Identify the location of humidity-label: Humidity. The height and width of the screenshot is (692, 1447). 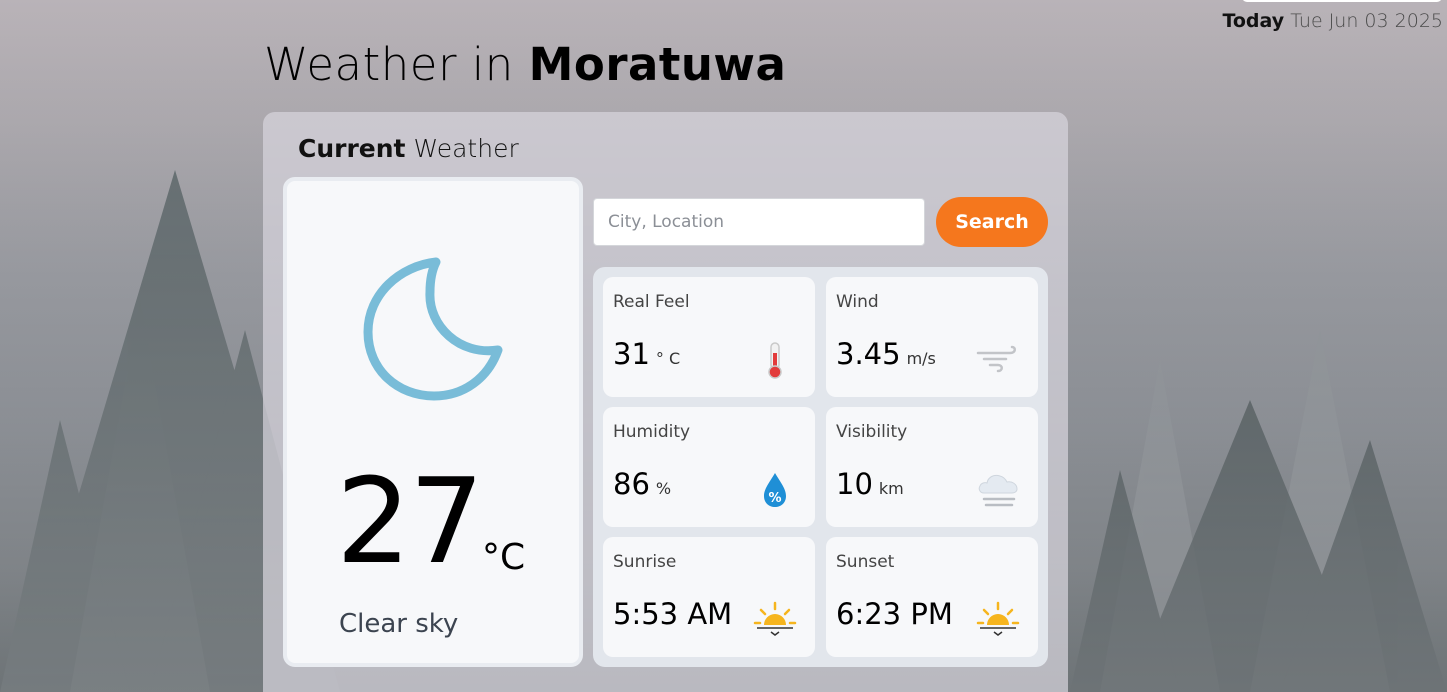
(652, 432).